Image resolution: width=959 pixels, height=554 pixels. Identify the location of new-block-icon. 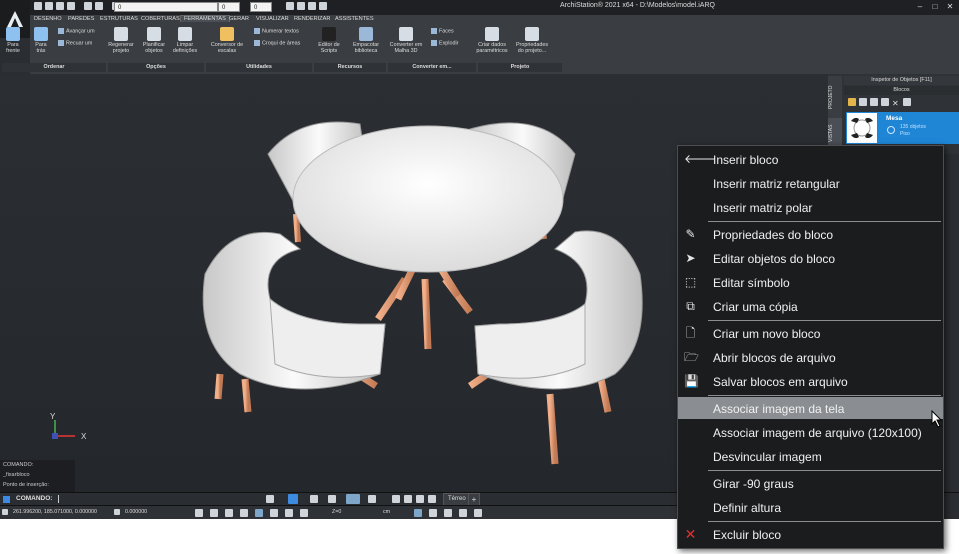
(863, 102).